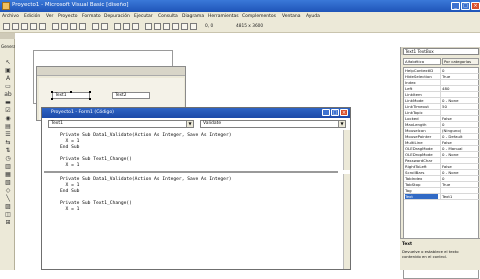 The image size is (480, 279). I want to click on add-project-button, so click(6, 26).